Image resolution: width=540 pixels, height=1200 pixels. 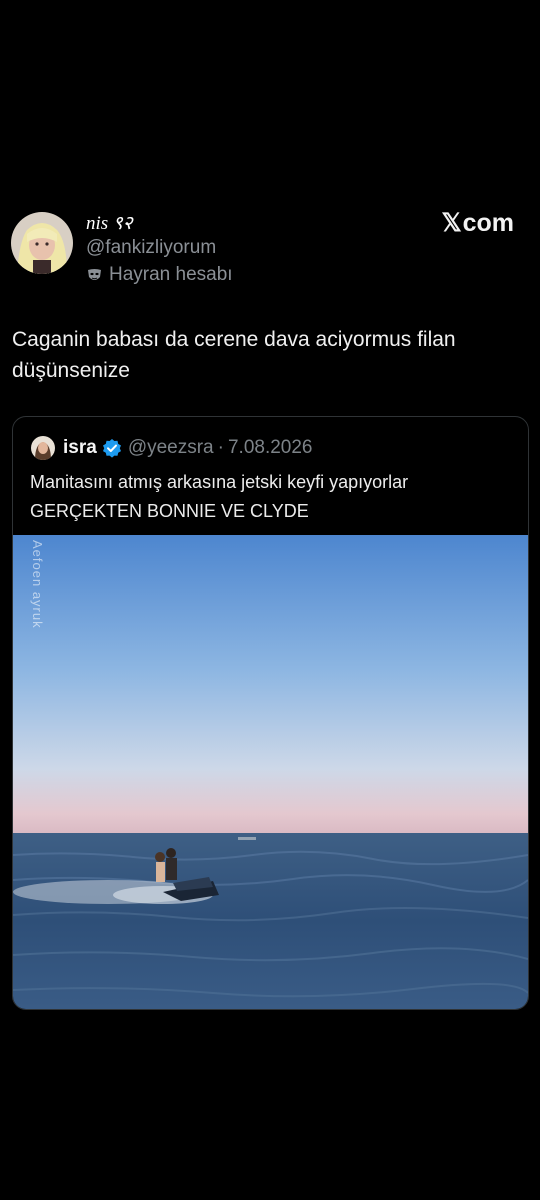 I want to click on x-com-brand: 𝕏com, so click(x=477, y=223).